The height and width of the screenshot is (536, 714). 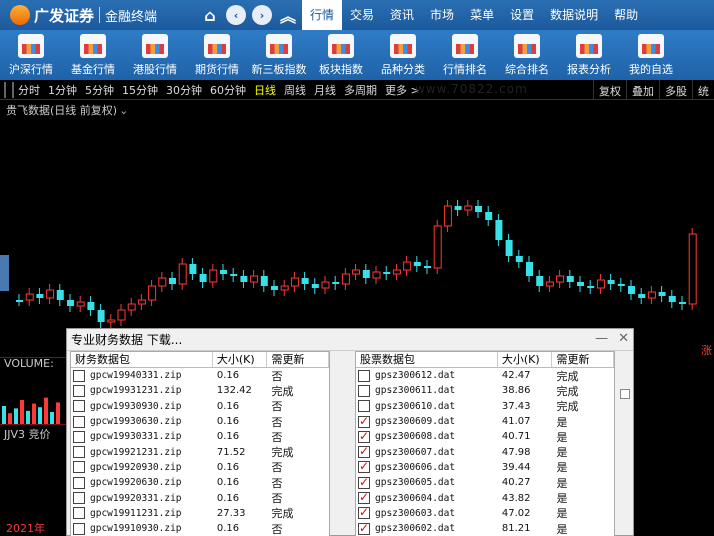 I want to click on close-icon: ✕, so click(x=623, y=338).